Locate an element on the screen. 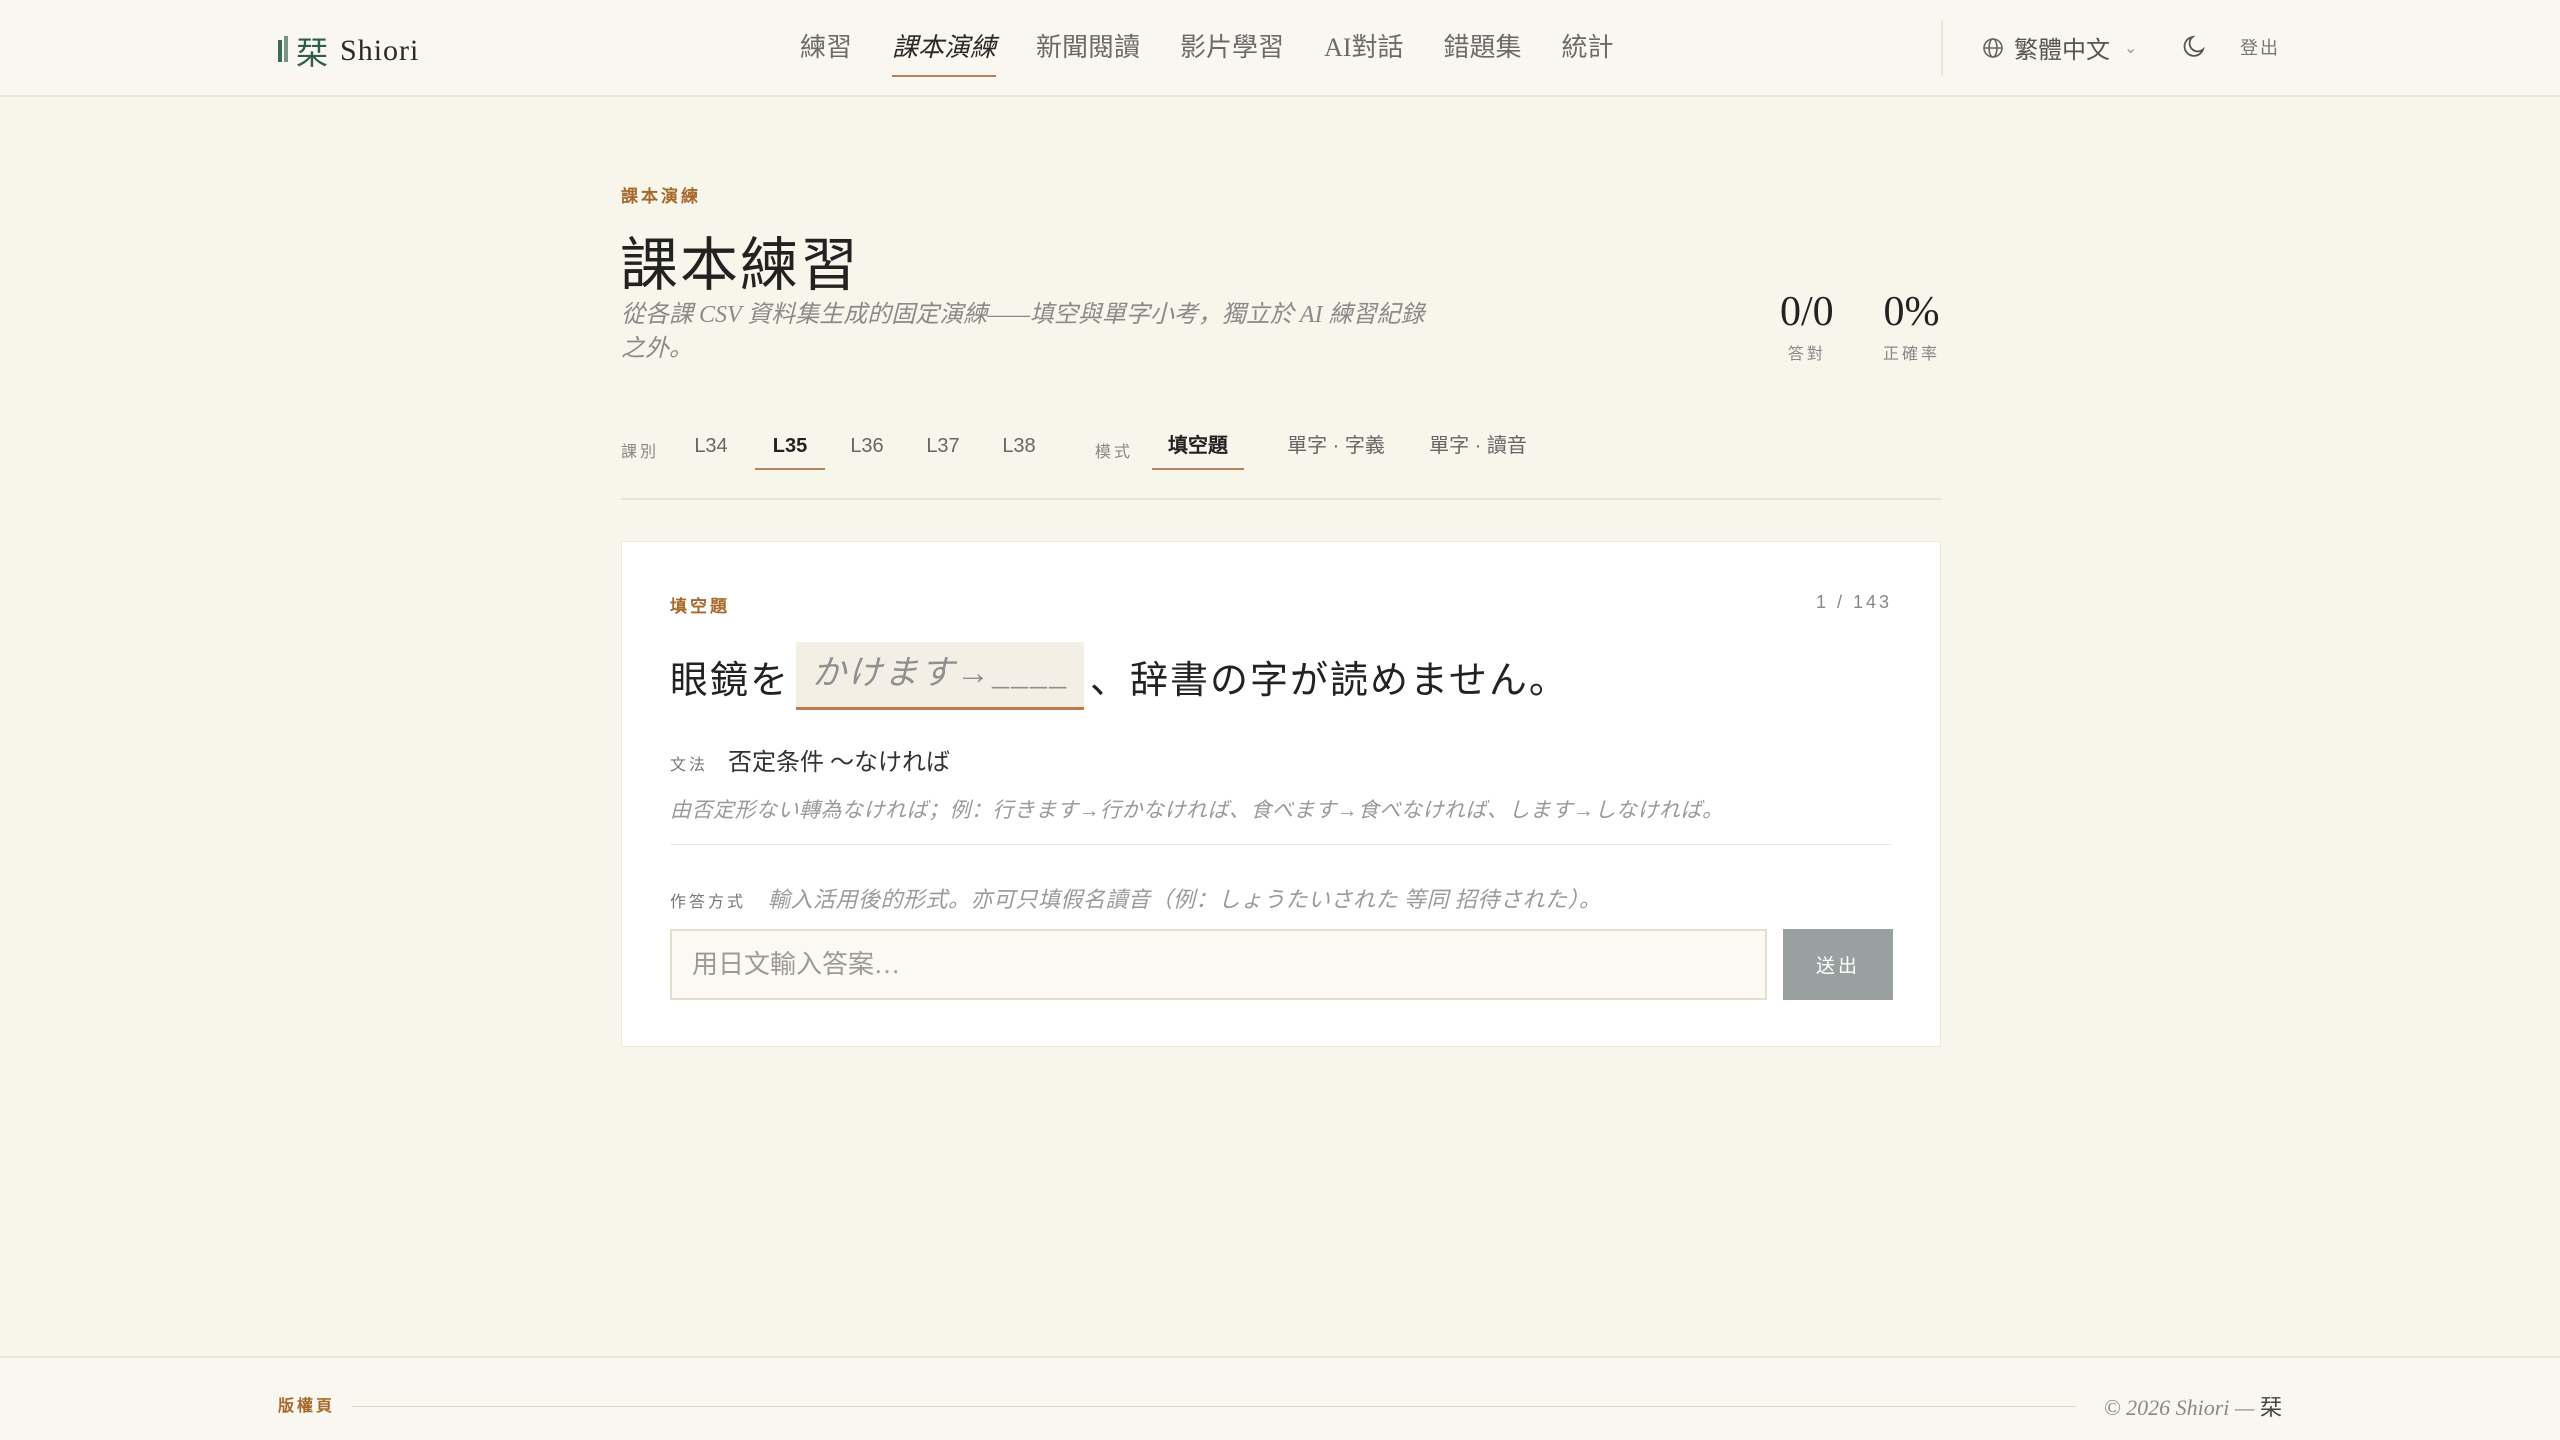  main-nav: 練習 課本演練 新聞閱讀 影片學習 AI對話 錯題集 統計 is located at coordinates (1227, 51).